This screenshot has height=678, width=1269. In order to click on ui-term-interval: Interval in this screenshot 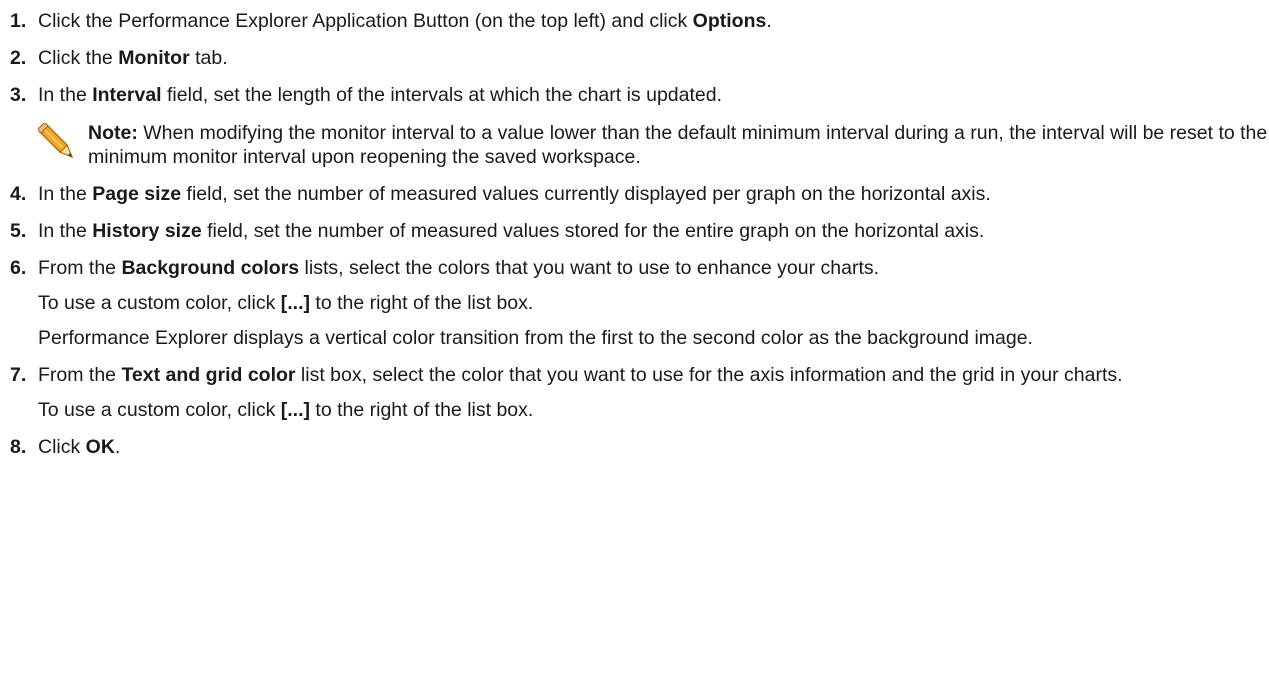, I will do `click(127, 95)`.